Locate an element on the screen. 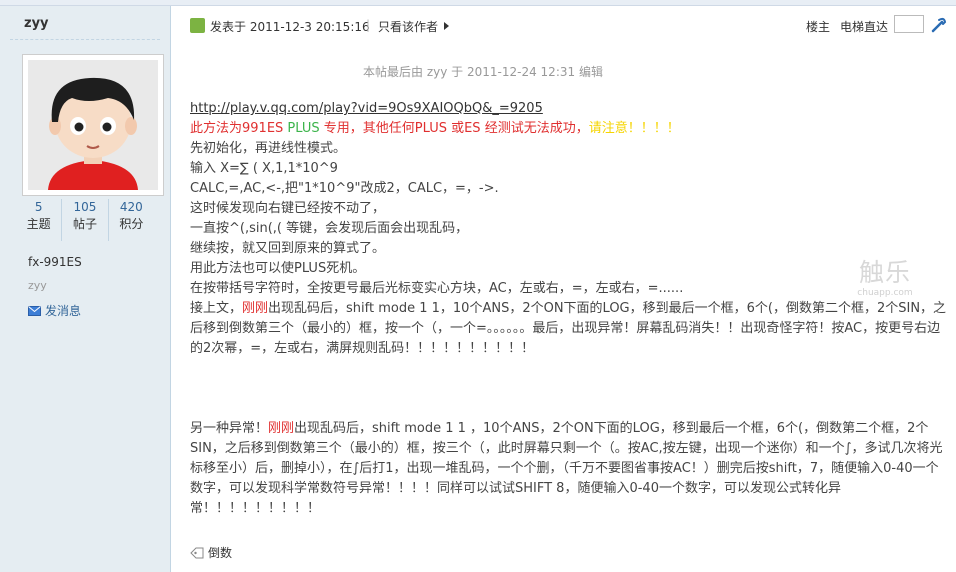  author-name: zyy is located at coordinates (36, 23).